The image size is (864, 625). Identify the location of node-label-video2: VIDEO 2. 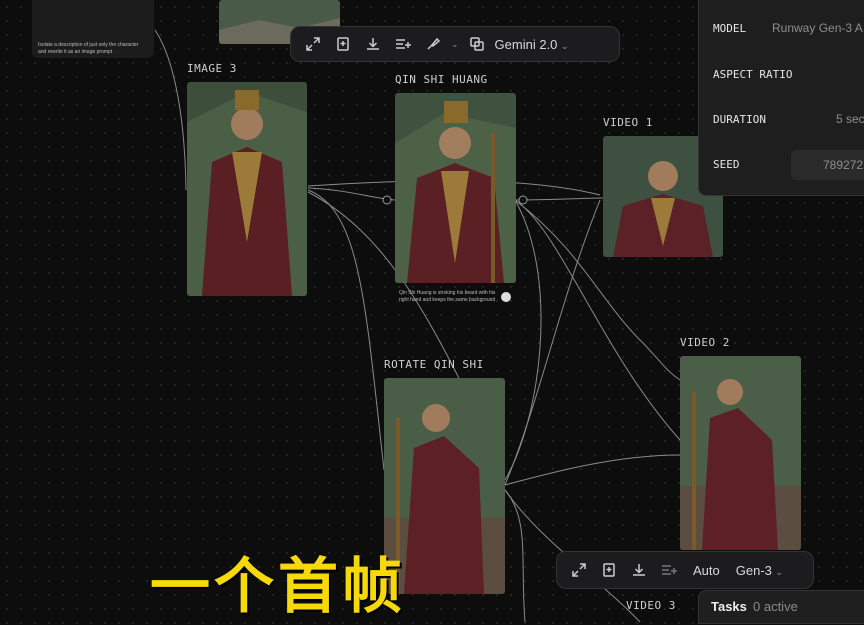
(705, 342).